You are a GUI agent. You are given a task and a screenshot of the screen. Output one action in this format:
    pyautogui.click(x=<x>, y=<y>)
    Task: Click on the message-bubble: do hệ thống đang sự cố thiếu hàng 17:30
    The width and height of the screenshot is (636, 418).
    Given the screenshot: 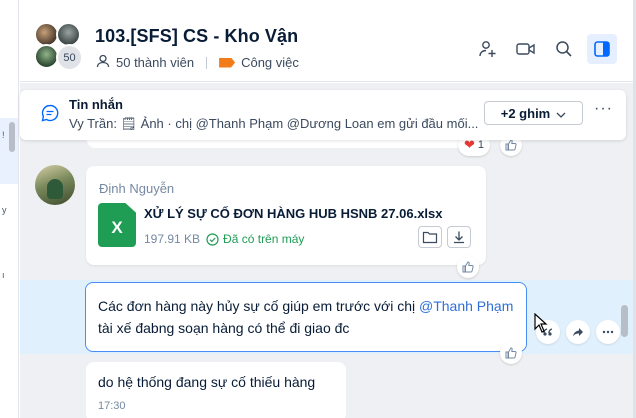 What is the action you would take?
    pyautogui.click(x=216, y=390)
    